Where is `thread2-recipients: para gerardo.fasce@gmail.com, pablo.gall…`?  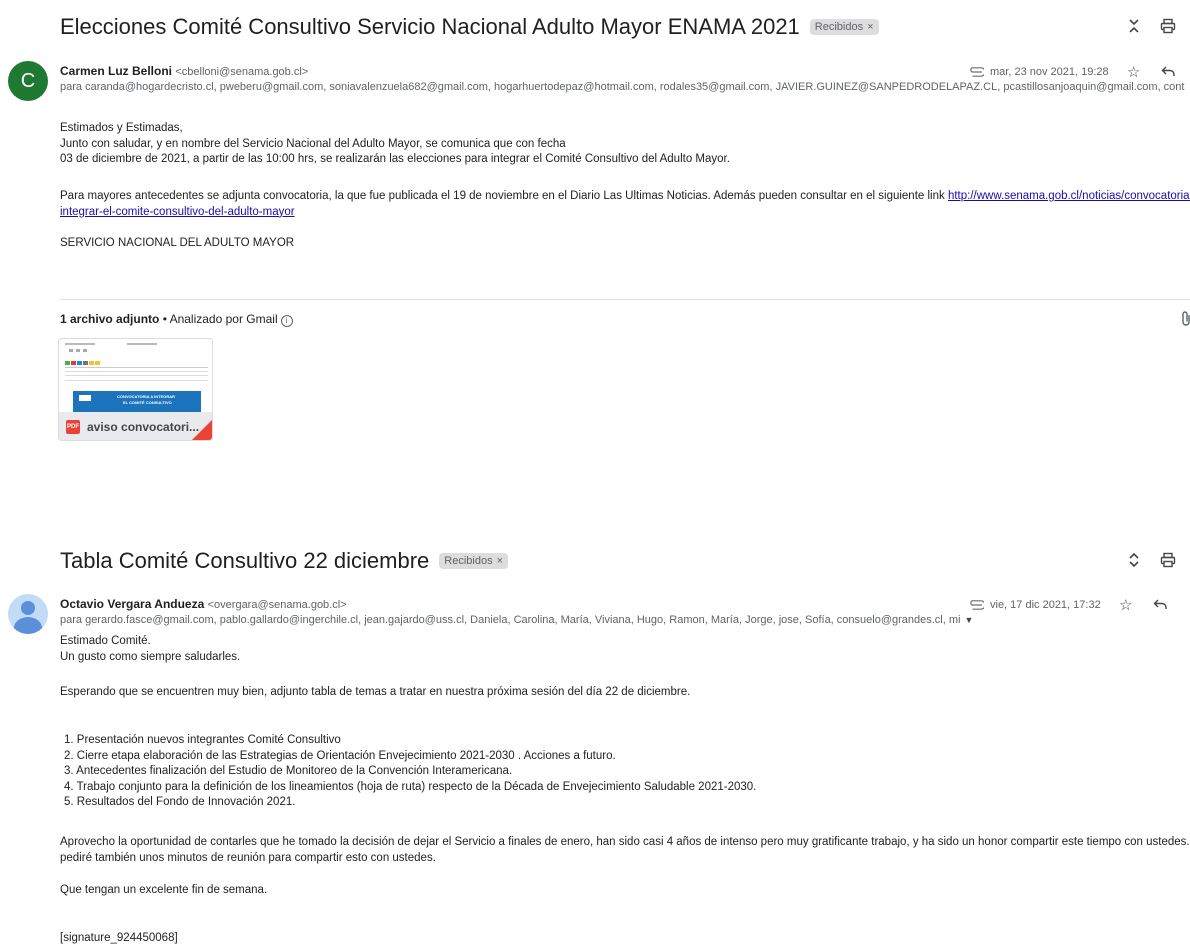 thread2-recipients: para gerardo.fasce@gmail.com, pablo.gall… is located at coordinates (517, 620).